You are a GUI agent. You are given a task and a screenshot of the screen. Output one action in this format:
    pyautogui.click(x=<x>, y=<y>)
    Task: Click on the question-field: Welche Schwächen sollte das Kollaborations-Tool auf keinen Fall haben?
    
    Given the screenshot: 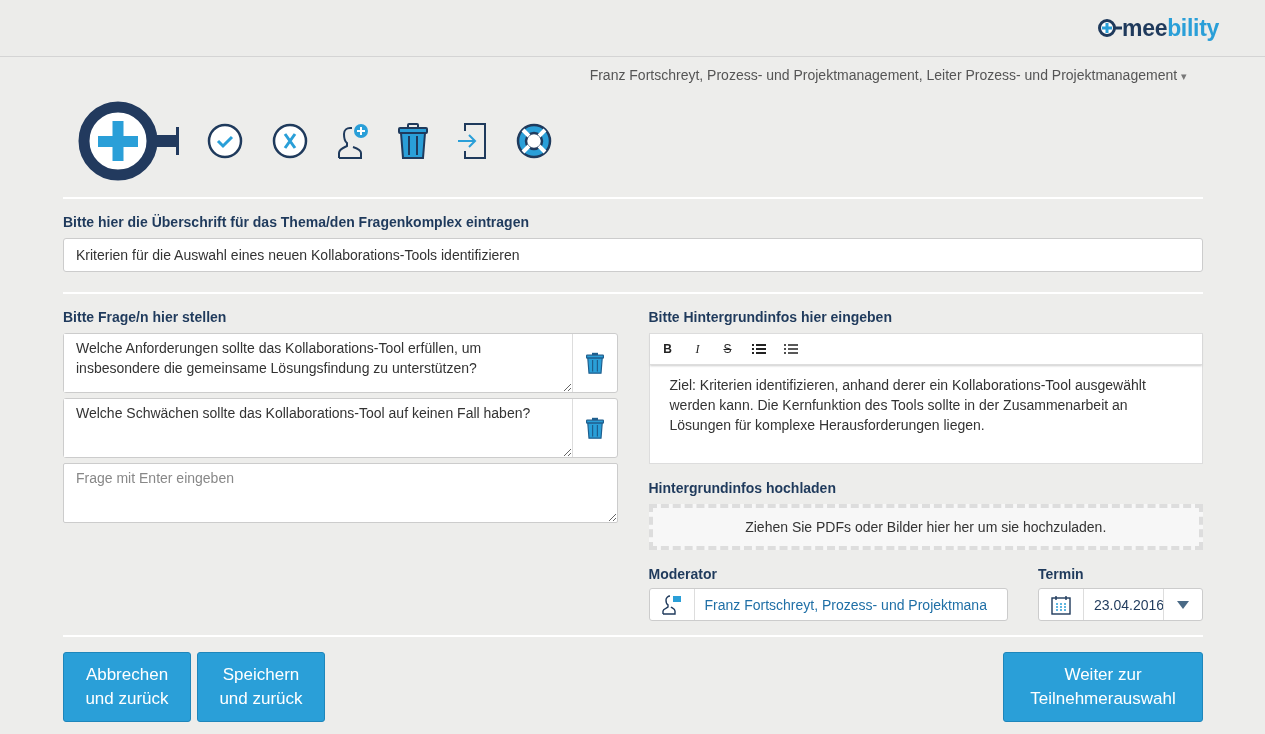 What is the action you would take?
    pyautogui.click(x=340, y=428)
    